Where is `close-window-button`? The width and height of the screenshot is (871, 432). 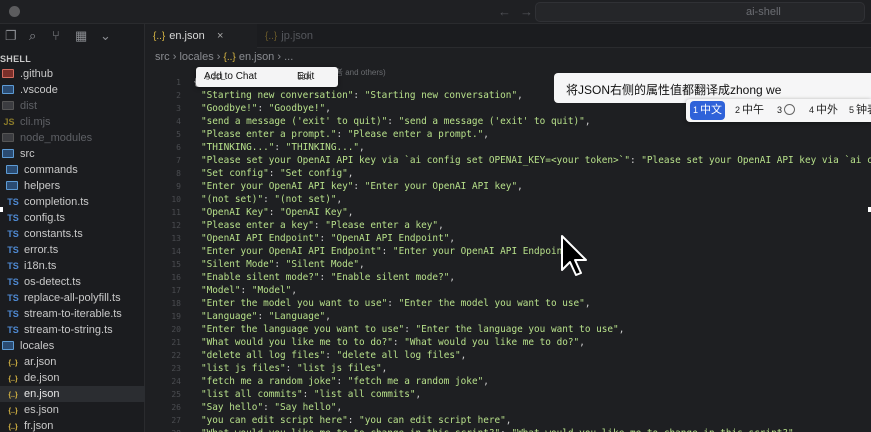 close-window-button is located at coordinates (14, 11).